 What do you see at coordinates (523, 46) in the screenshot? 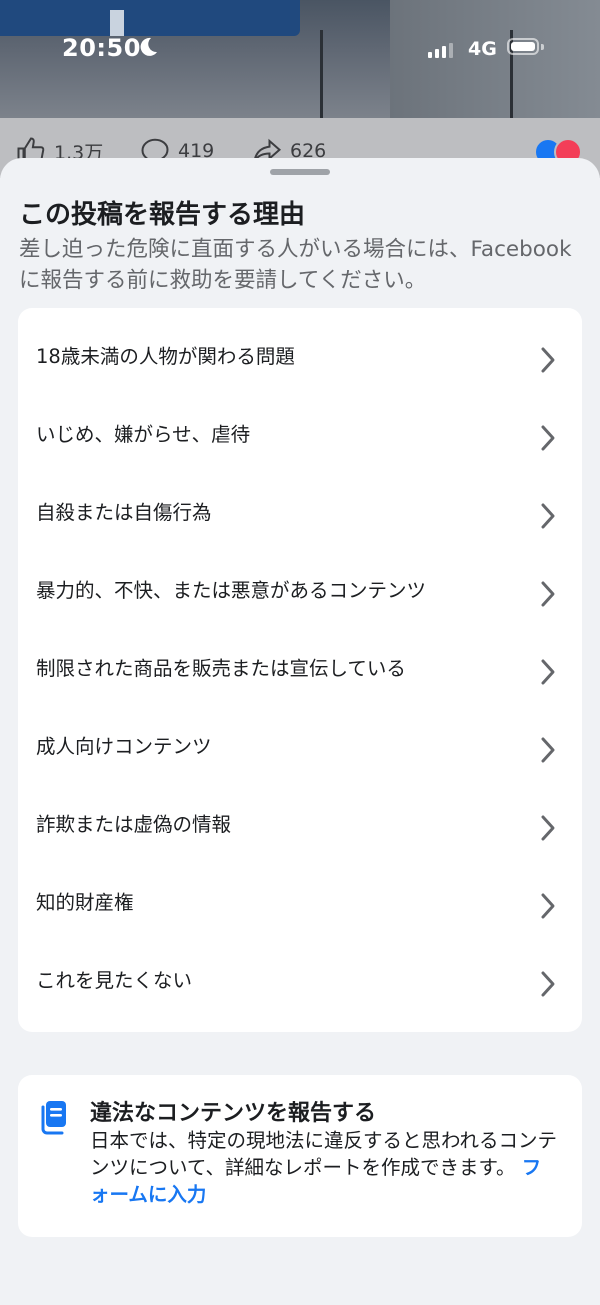
I see `battery-icon` at bounding box center [523, 46].